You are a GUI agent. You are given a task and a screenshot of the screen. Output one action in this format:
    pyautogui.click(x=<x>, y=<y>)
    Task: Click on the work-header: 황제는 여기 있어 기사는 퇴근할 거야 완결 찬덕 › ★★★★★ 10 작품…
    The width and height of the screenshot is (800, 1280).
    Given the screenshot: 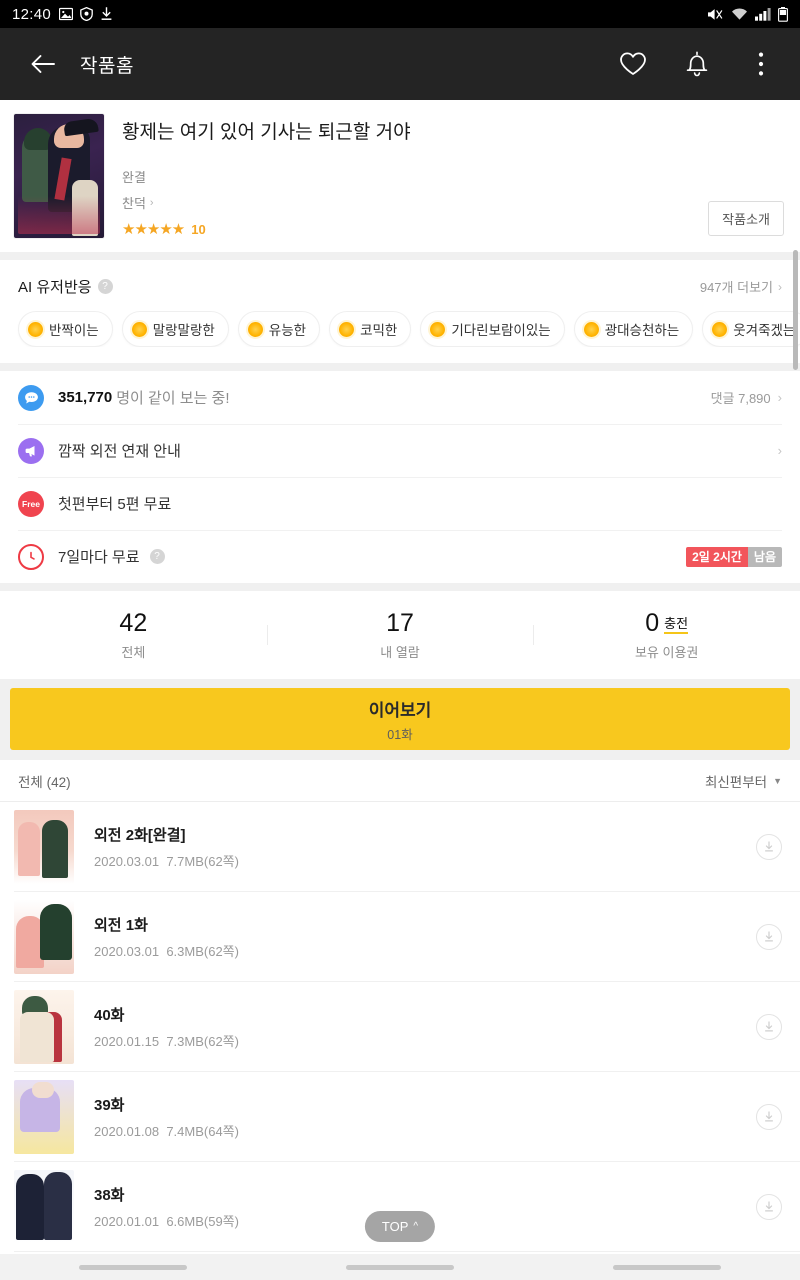 What is the action you would take?
    pyautogui.click(x=400, y=176)
    